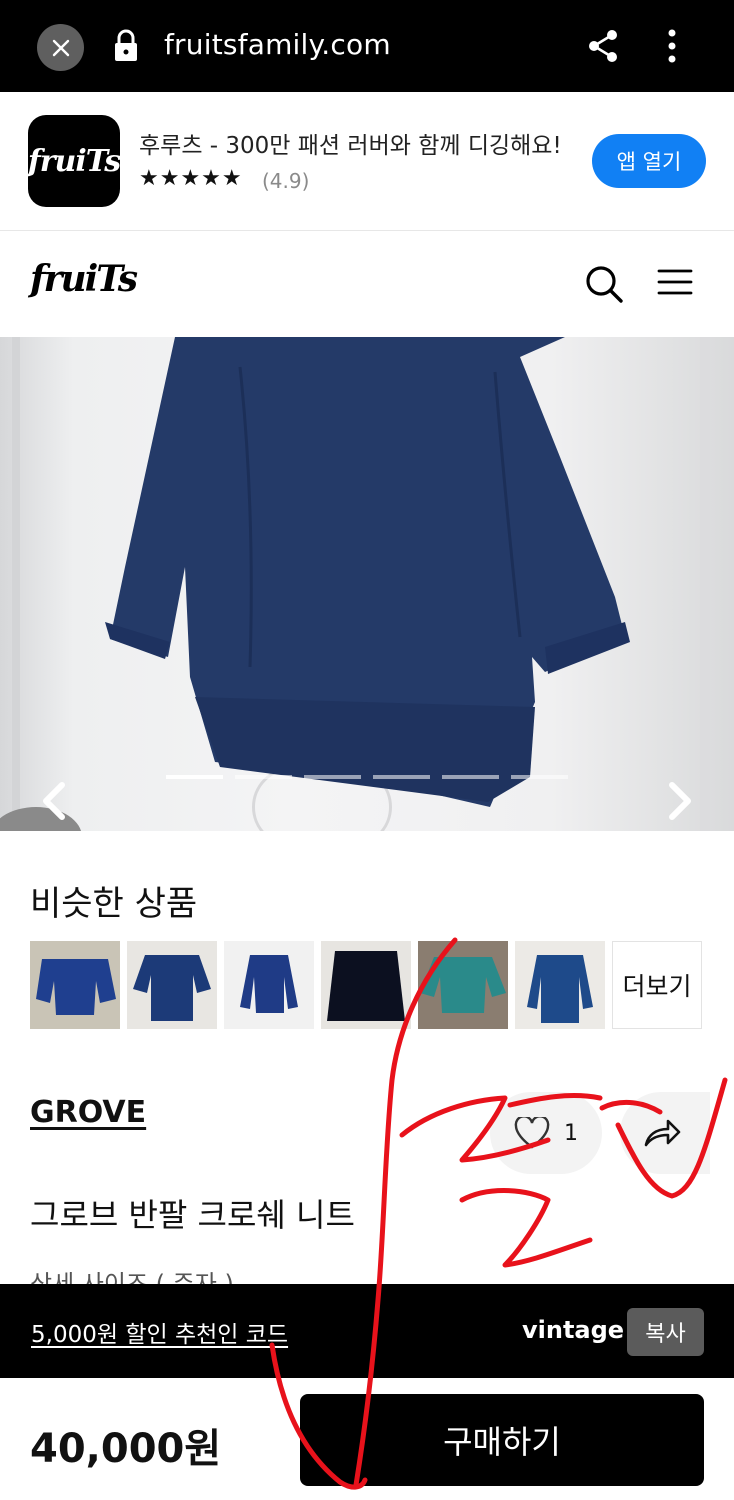  I want to click on heart-icon, so click(532, 1133).